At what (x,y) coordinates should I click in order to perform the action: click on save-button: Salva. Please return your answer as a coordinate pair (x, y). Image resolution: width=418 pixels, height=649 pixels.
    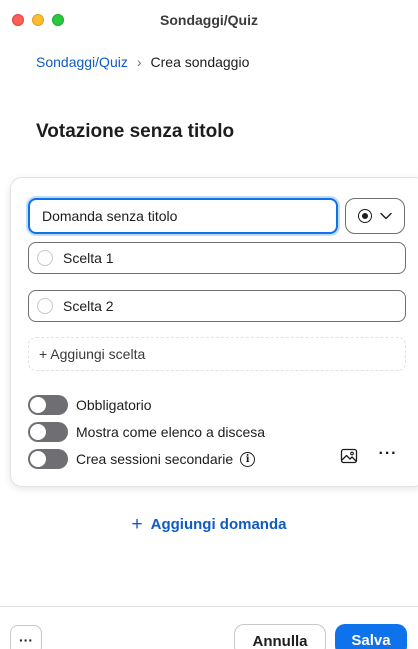
    Looking at the image, I should click on (371, 636).